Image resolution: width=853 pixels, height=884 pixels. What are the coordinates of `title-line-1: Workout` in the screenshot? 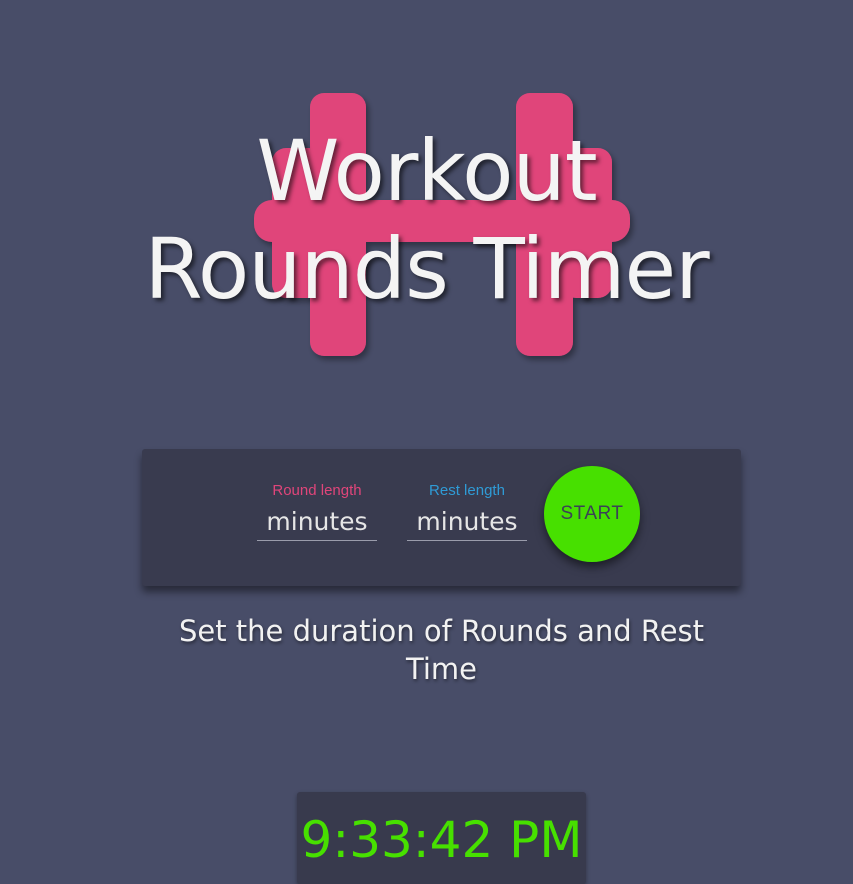 It's located at (426, 171).